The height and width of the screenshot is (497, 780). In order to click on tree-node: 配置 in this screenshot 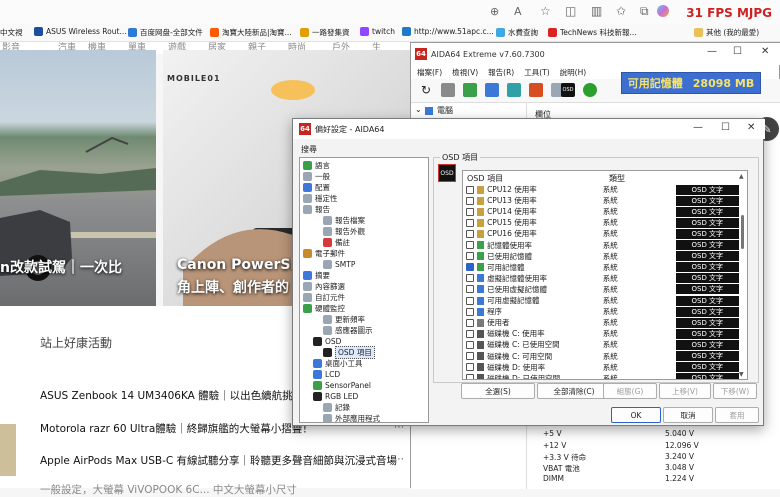, I will do `click(316, 187)`.